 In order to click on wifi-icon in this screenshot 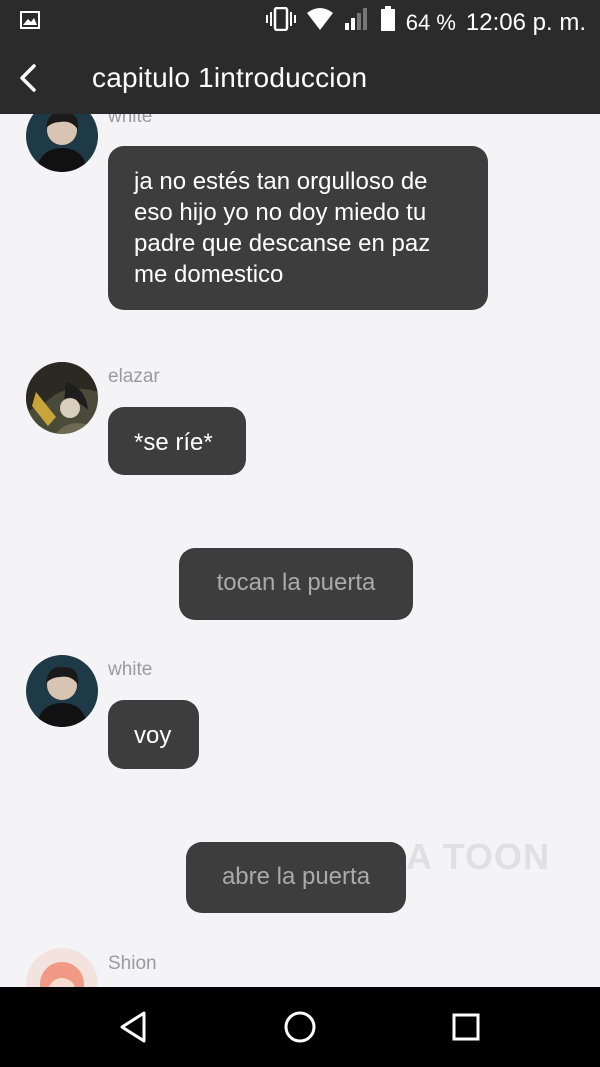, I will do `click(320, 23)`.